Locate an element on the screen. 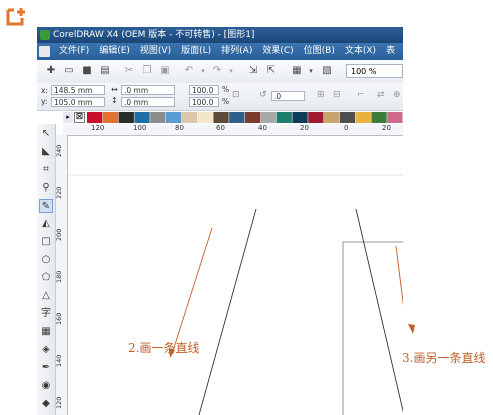  toolbox: ↖ ◣ ⌗ ⚲ ✎ ◭ □ ○ ⬠ △ 字 ▦ ◈ ✒ ◉ ◆ is located at coordinates (46, 269).